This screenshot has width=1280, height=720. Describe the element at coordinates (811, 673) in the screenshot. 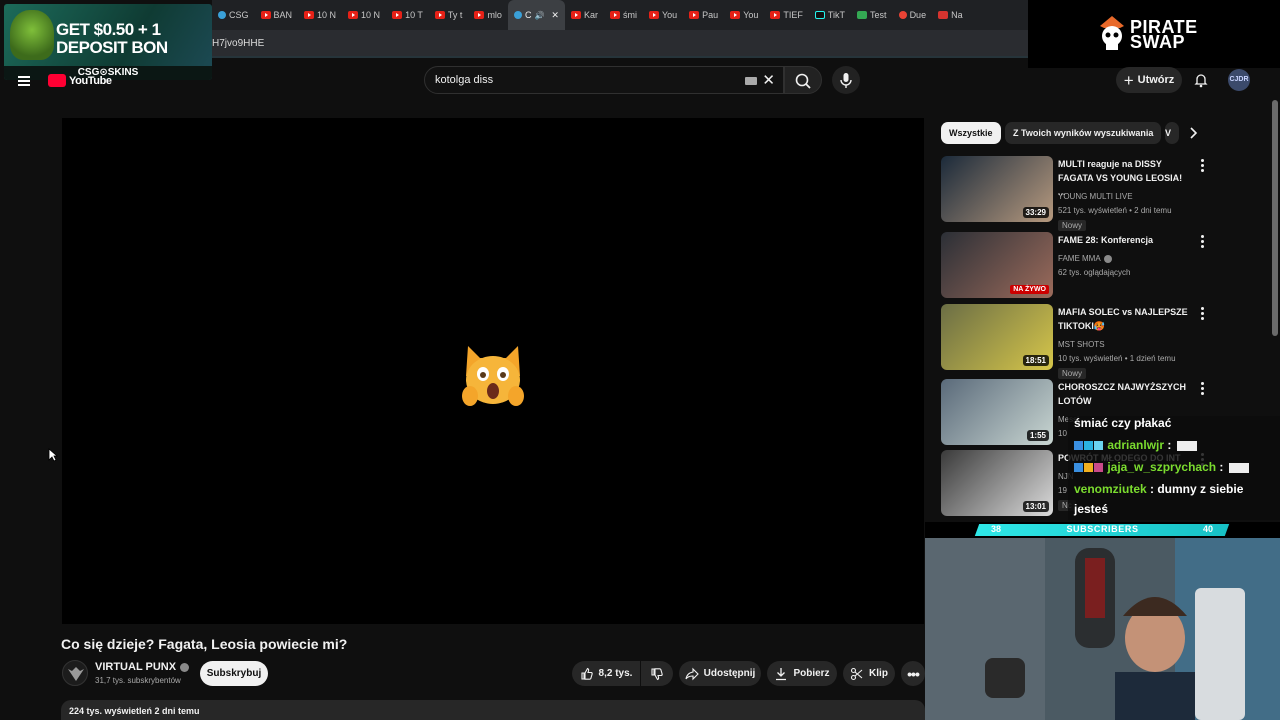

I see `download-label: Pobierz` at that location.